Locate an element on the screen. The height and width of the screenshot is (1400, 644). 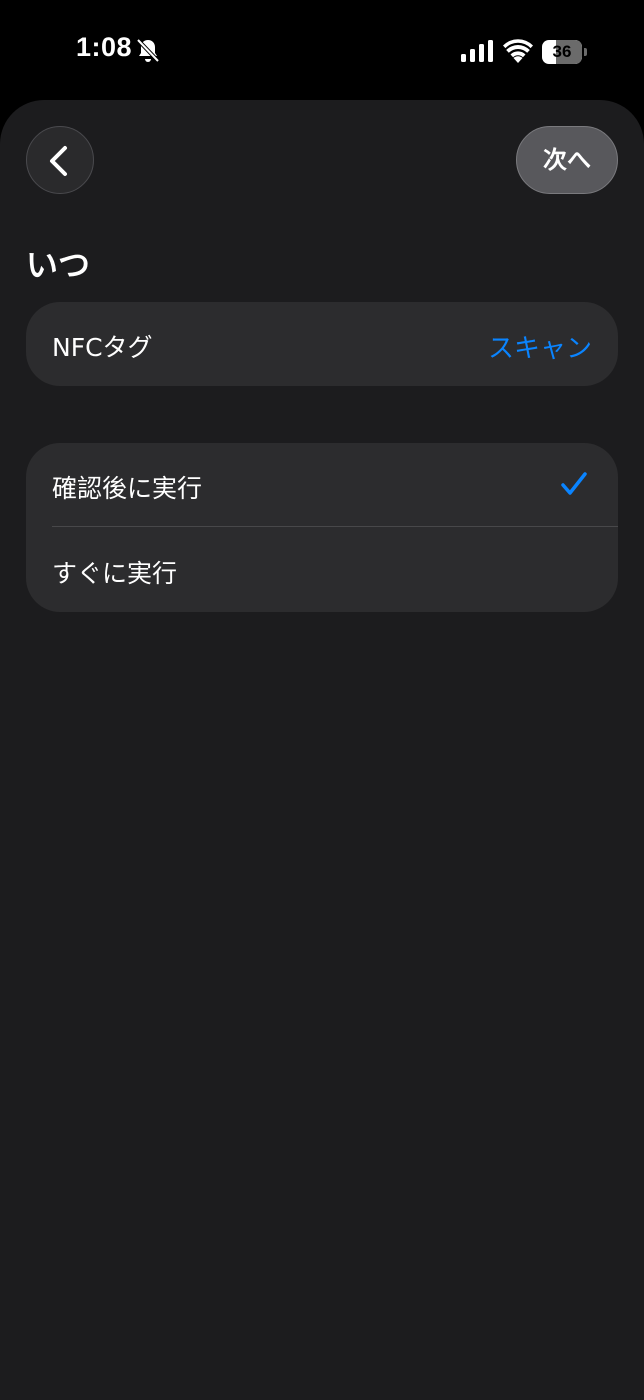
option-label: 確認後に実行 is located at coordinates (127, 488).